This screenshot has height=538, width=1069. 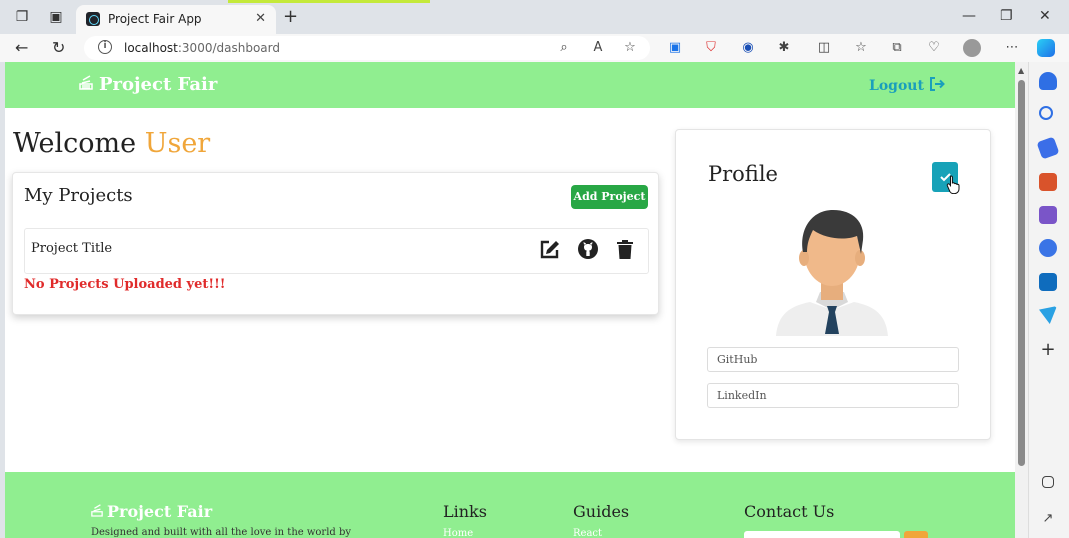 What do you see at coordinates (822, 534) in the screenshot?
I see `footer-email-input` at bounding box center [822, 534].